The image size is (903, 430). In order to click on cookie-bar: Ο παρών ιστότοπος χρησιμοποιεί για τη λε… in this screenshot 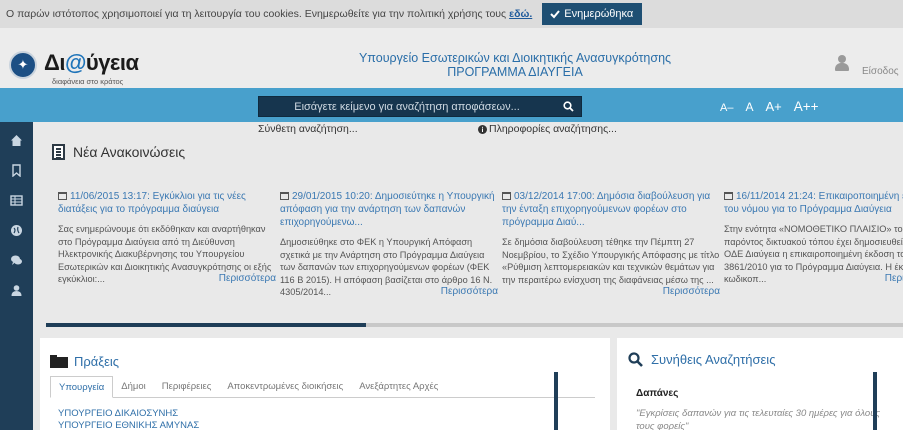, I will do `click(451, 14)`.